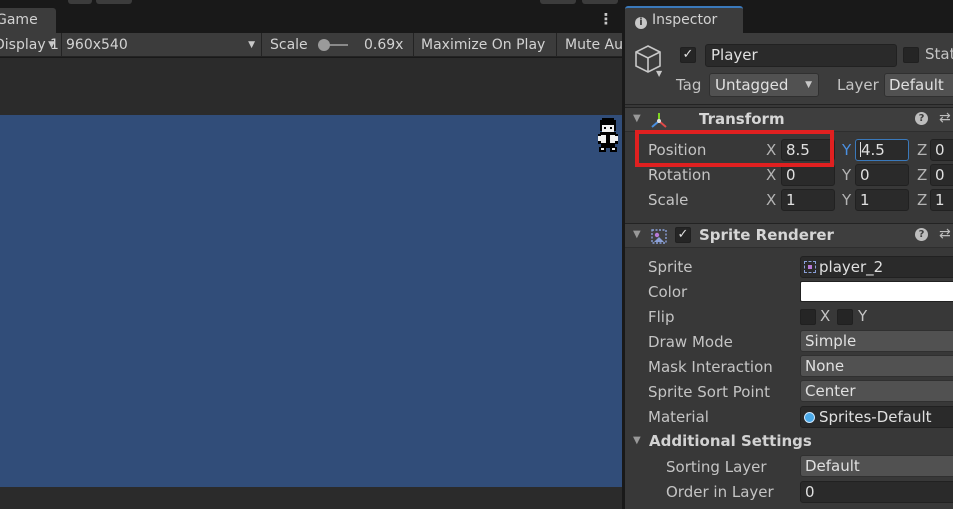 Image resolution: width=953 pixels, height=509 pixels. Describe the element at coordinates (876, 391) in the screenshot. I see `sprite-sort-point-dropdown: Center` at that location.